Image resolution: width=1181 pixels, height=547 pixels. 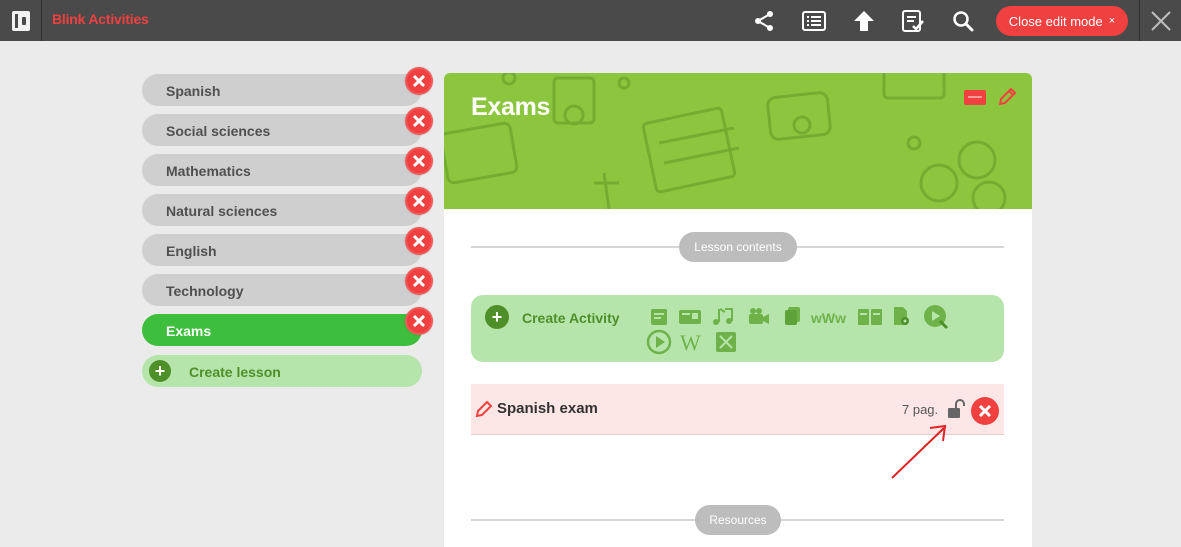 I want to click on lesson-label: Exams, so click(x=189, y=331).